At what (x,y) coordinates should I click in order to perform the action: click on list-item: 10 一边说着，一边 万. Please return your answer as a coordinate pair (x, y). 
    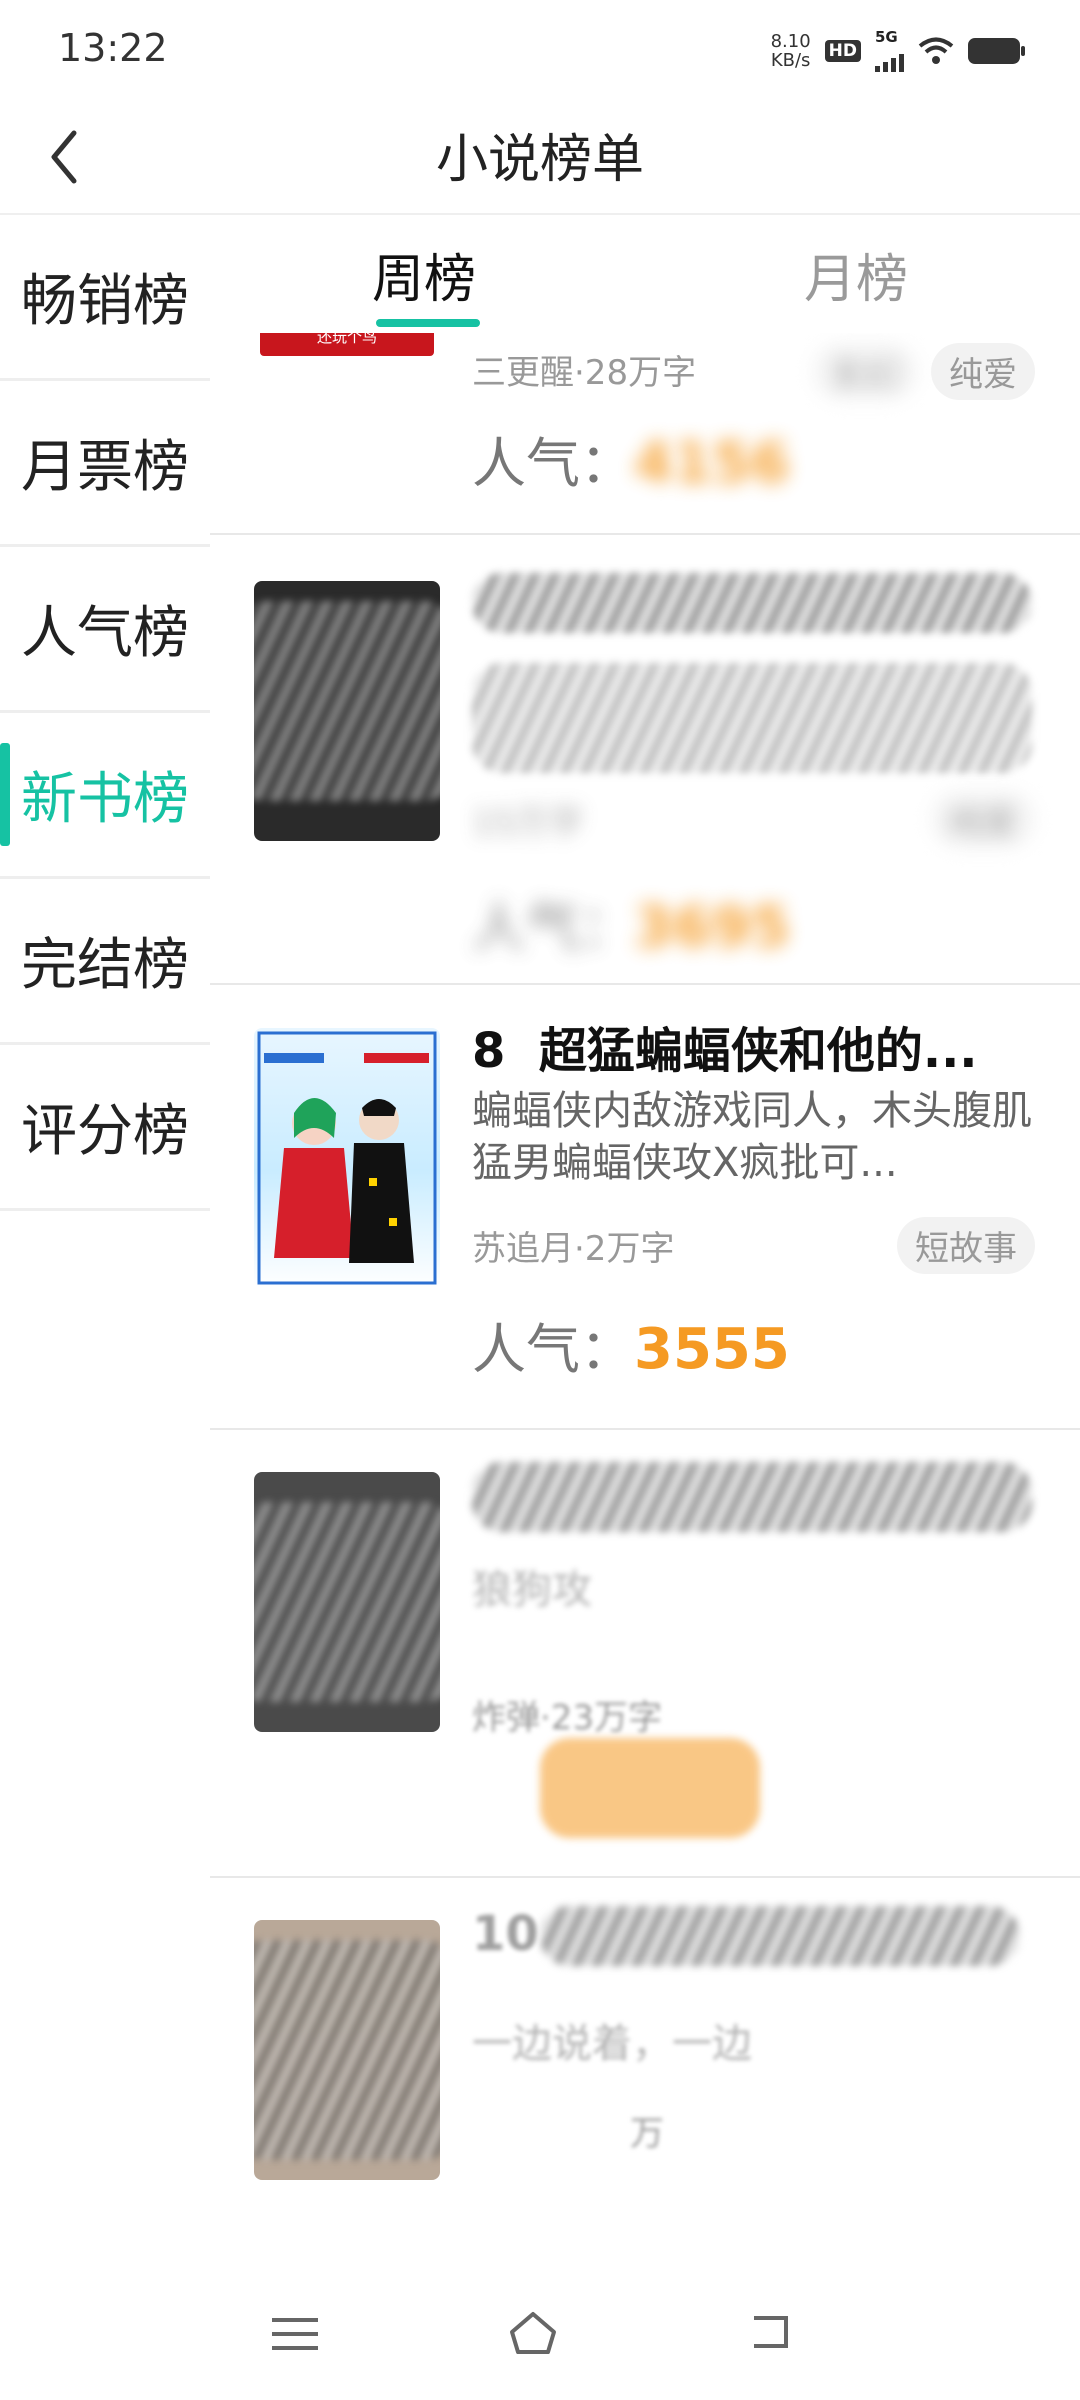
    Looking at the image, I should click on (645, 2072).